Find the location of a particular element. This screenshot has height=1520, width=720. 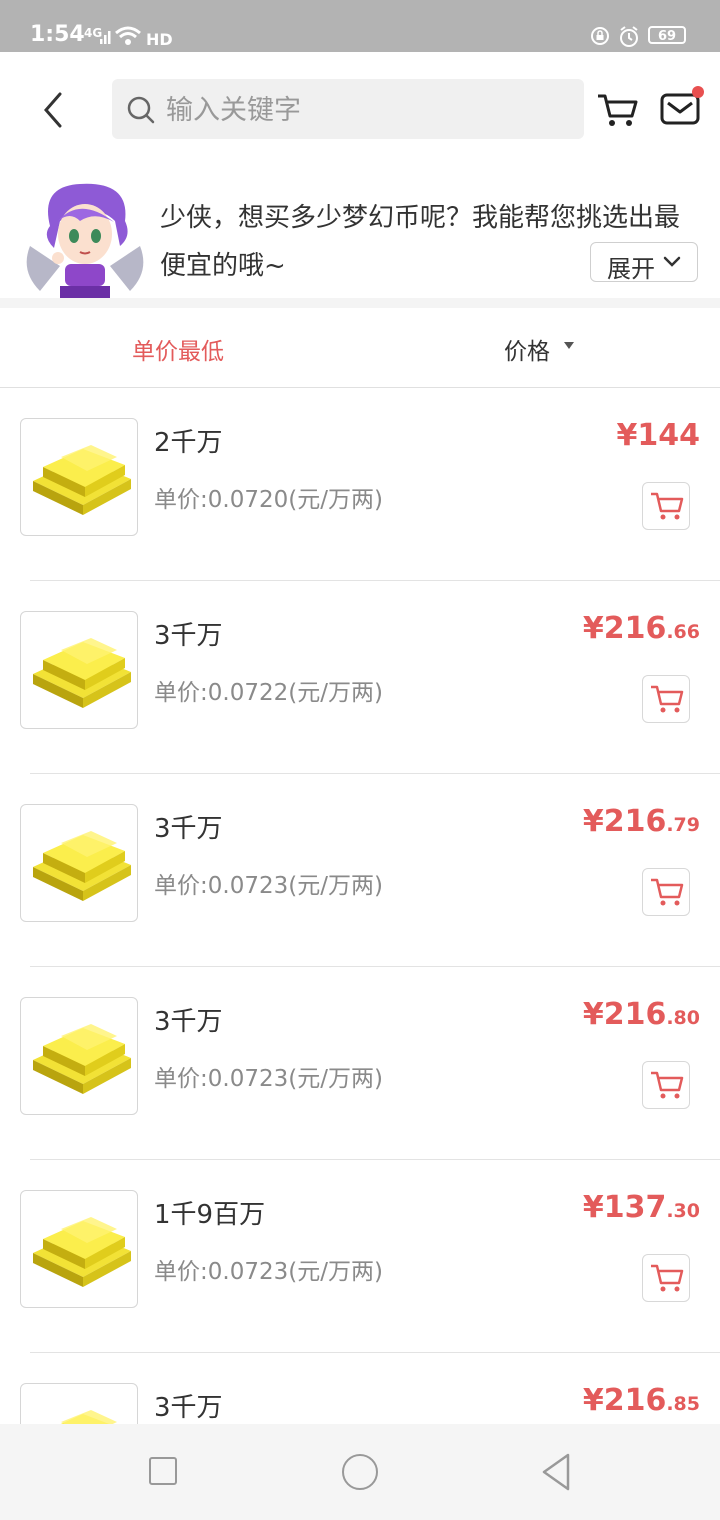

price-decimal: .66 is located at coordinates (683, 632).